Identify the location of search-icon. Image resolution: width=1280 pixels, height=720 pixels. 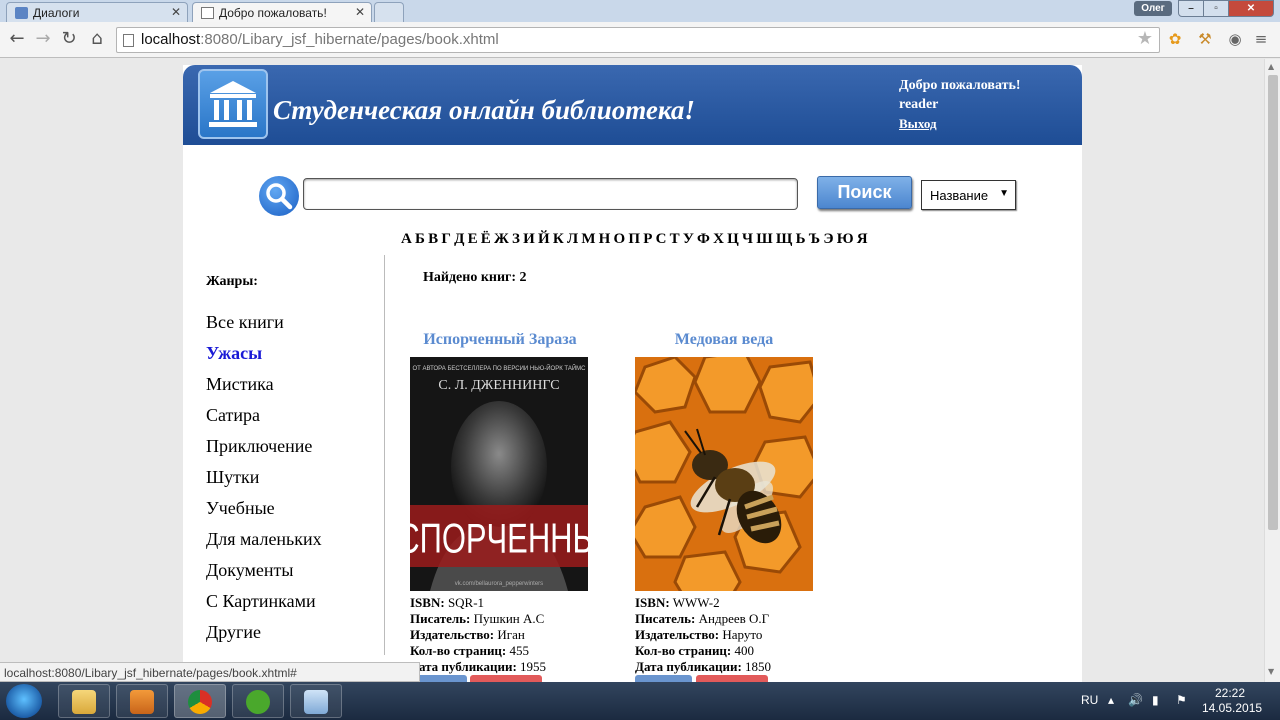
(279, 196).